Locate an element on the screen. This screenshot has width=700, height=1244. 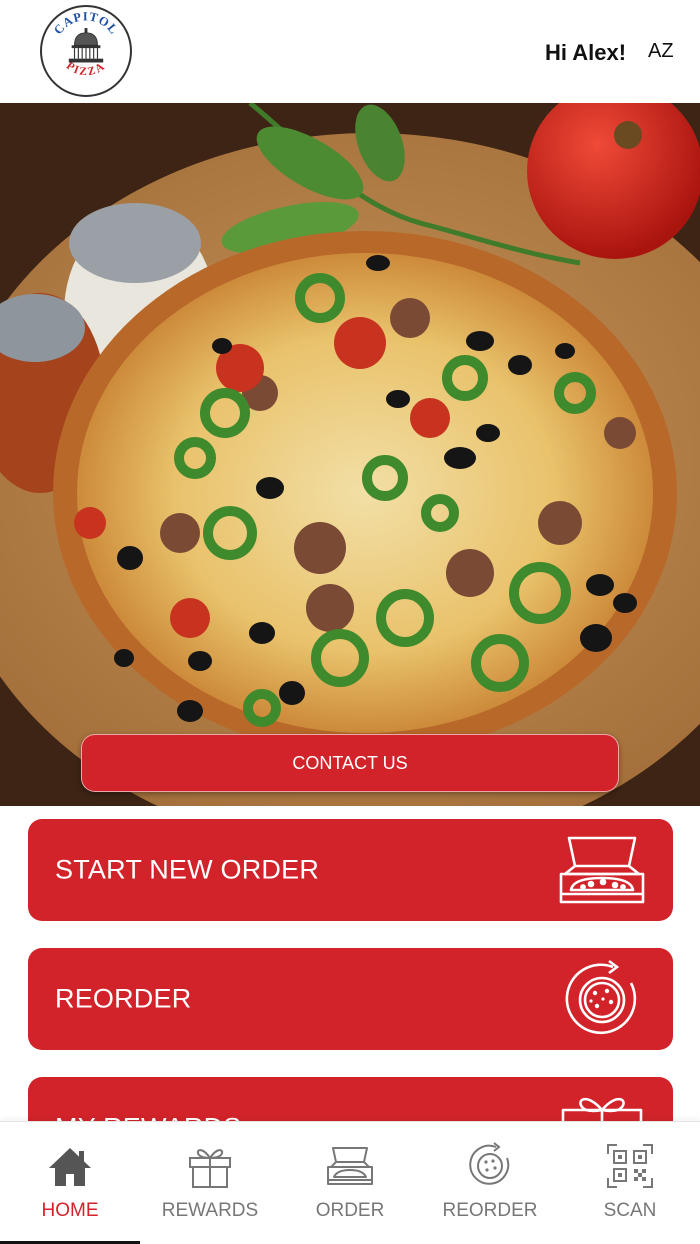
capitol-pizza-logo: CAPITOL PIZZA is located at coordinates (86, 51).